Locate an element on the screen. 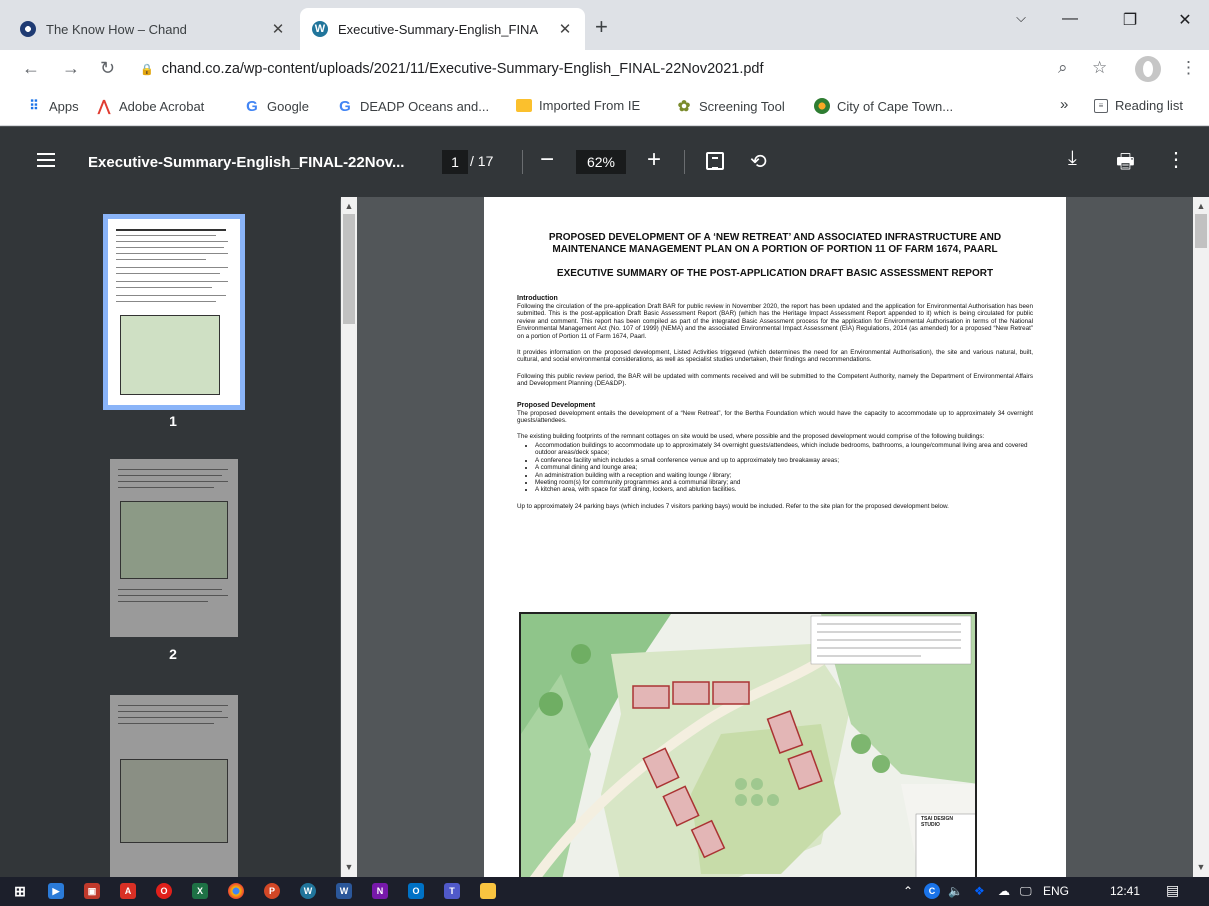  site-plan-studio-label: TSAI DESIGN STUDIO is located at coordinates (937, 822).